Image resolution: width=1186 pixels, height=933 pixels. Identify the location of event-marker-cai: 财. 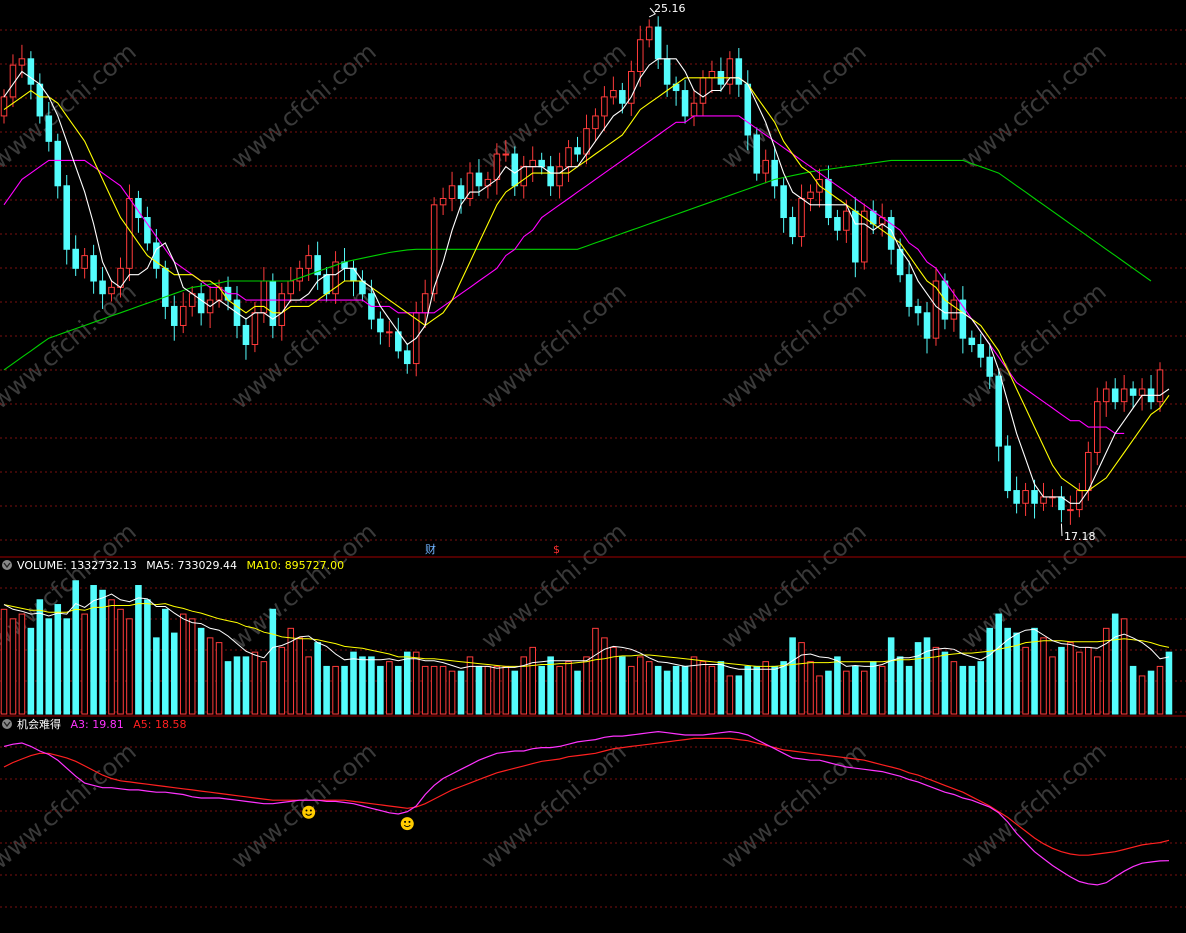
(430, 549).